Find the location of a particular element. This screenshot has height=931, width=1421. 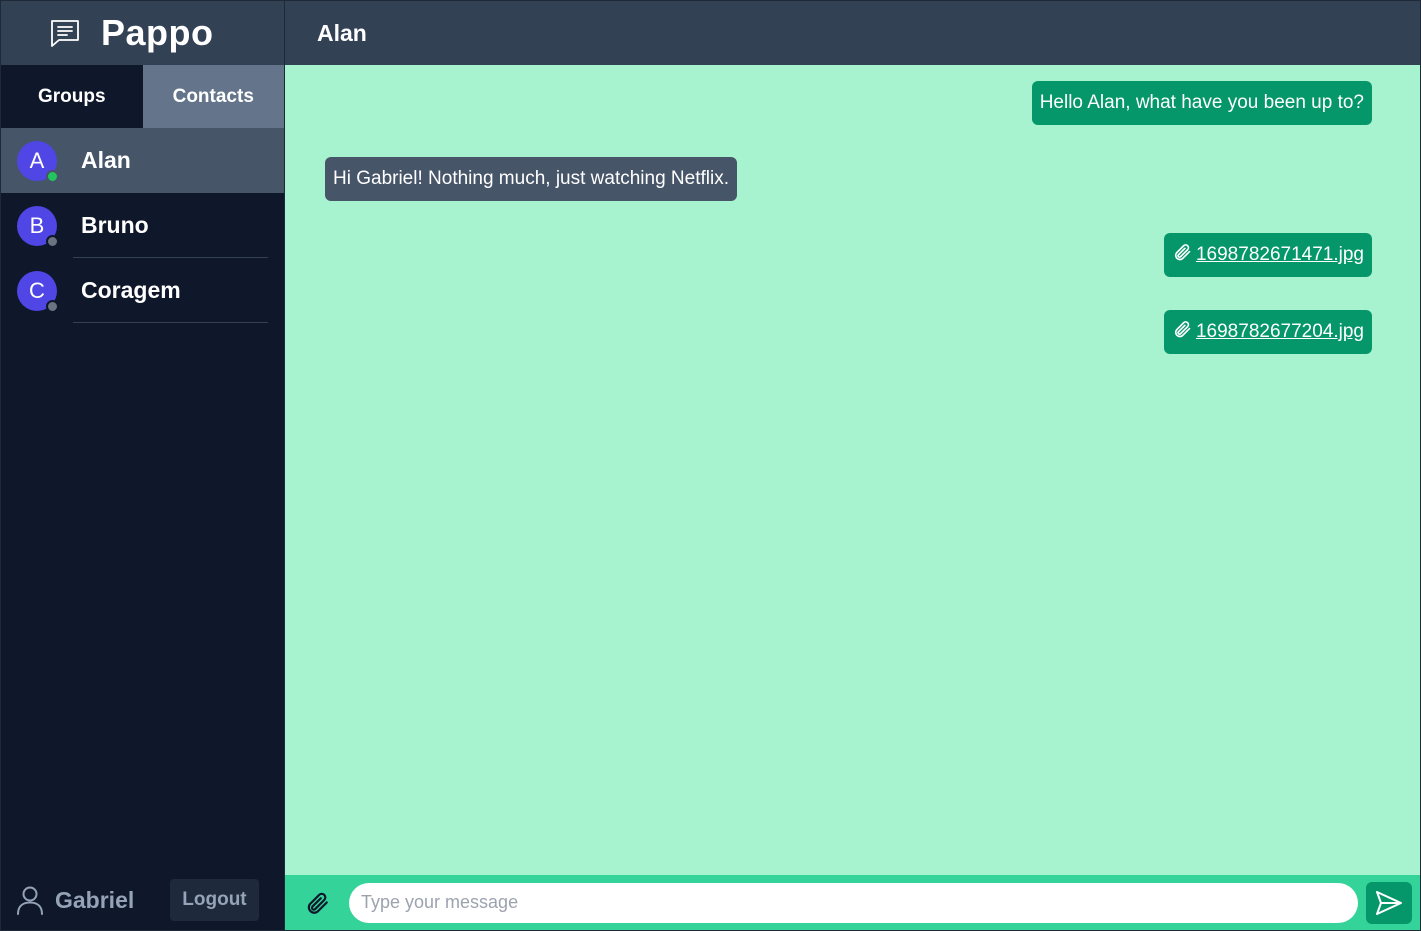

contact-name: Alan is located at coordinates (106, 160).